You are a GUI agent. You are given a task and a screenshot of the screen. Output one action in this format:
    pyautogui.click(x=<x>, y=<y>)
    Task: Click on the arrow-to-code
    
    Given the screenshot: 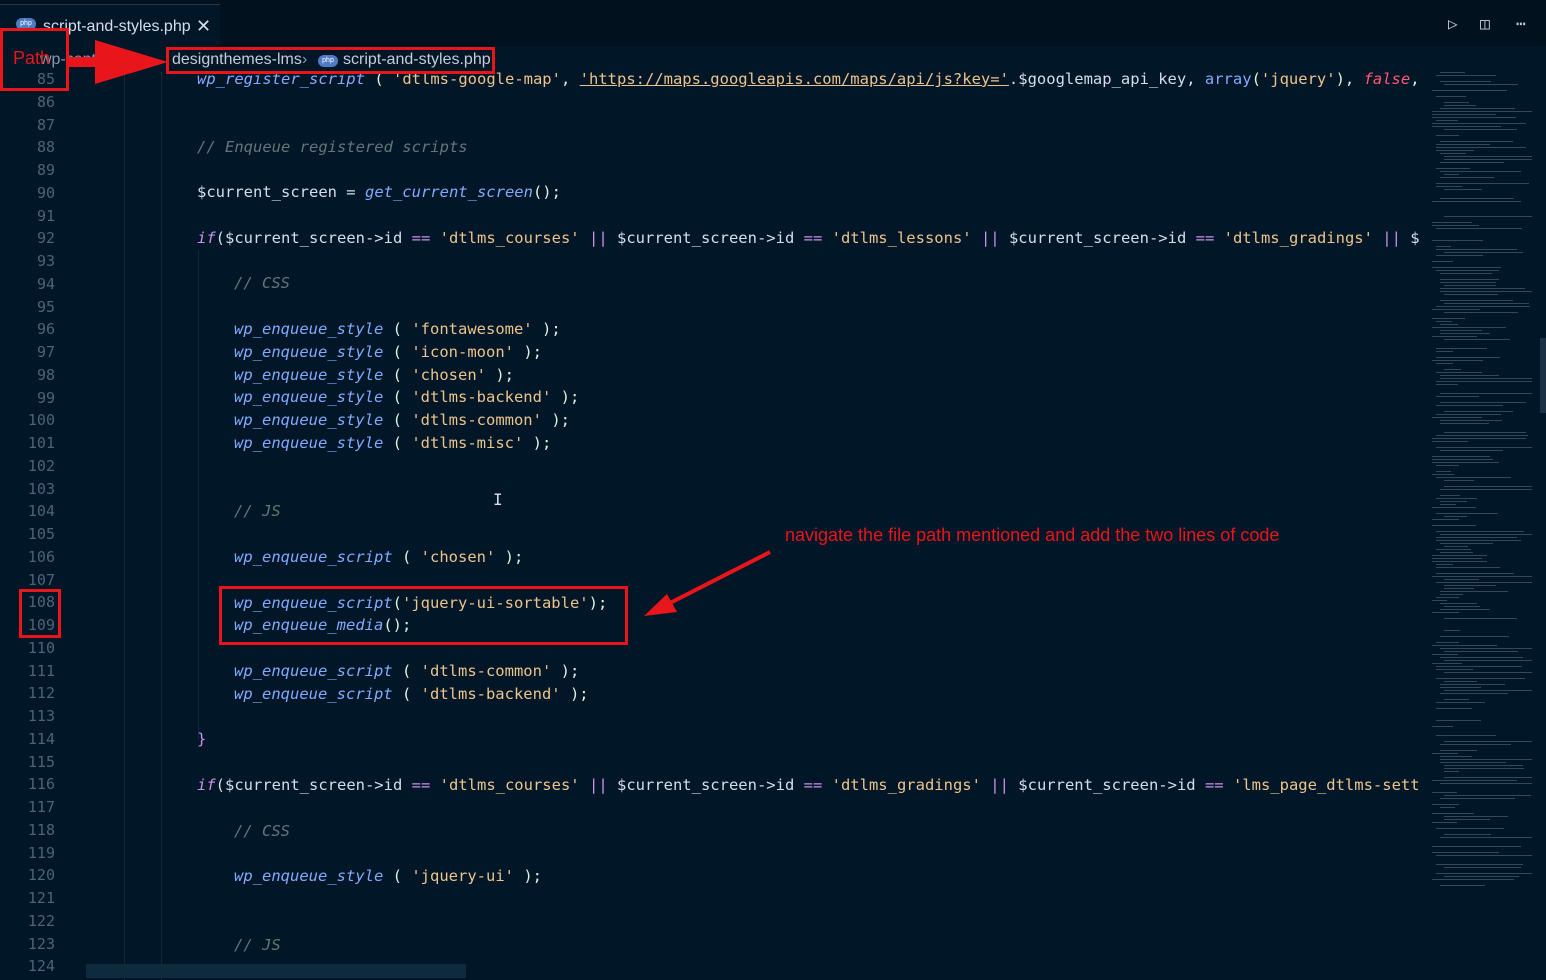 What is the action you would take?
    pyautogui.click(x=707, y=583)
    